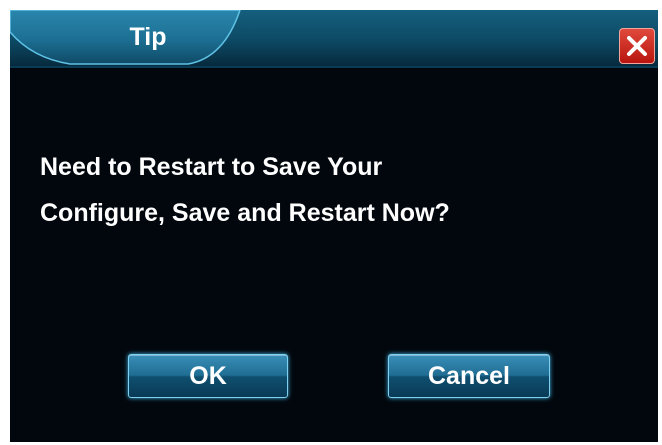  What do you see at coordinates (469, 376) in the screenshot?
I see `cancel-button: Cancel` at bounding box center [469, 376].